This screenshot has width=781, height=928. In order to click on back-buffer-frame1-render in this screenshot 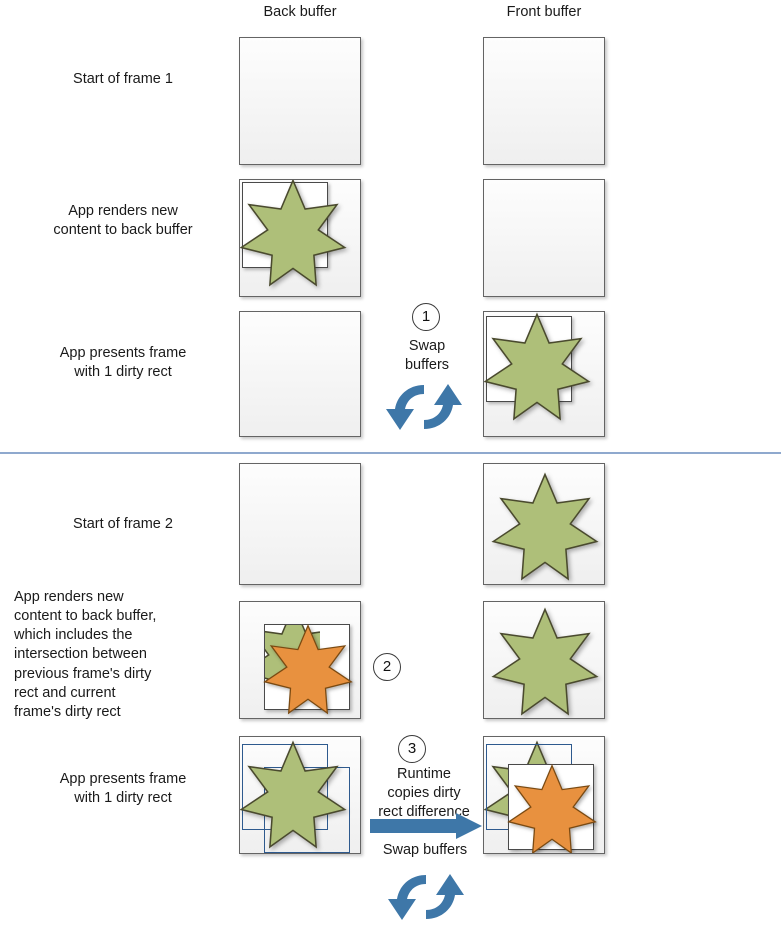, I will do `click(300, 238)`.